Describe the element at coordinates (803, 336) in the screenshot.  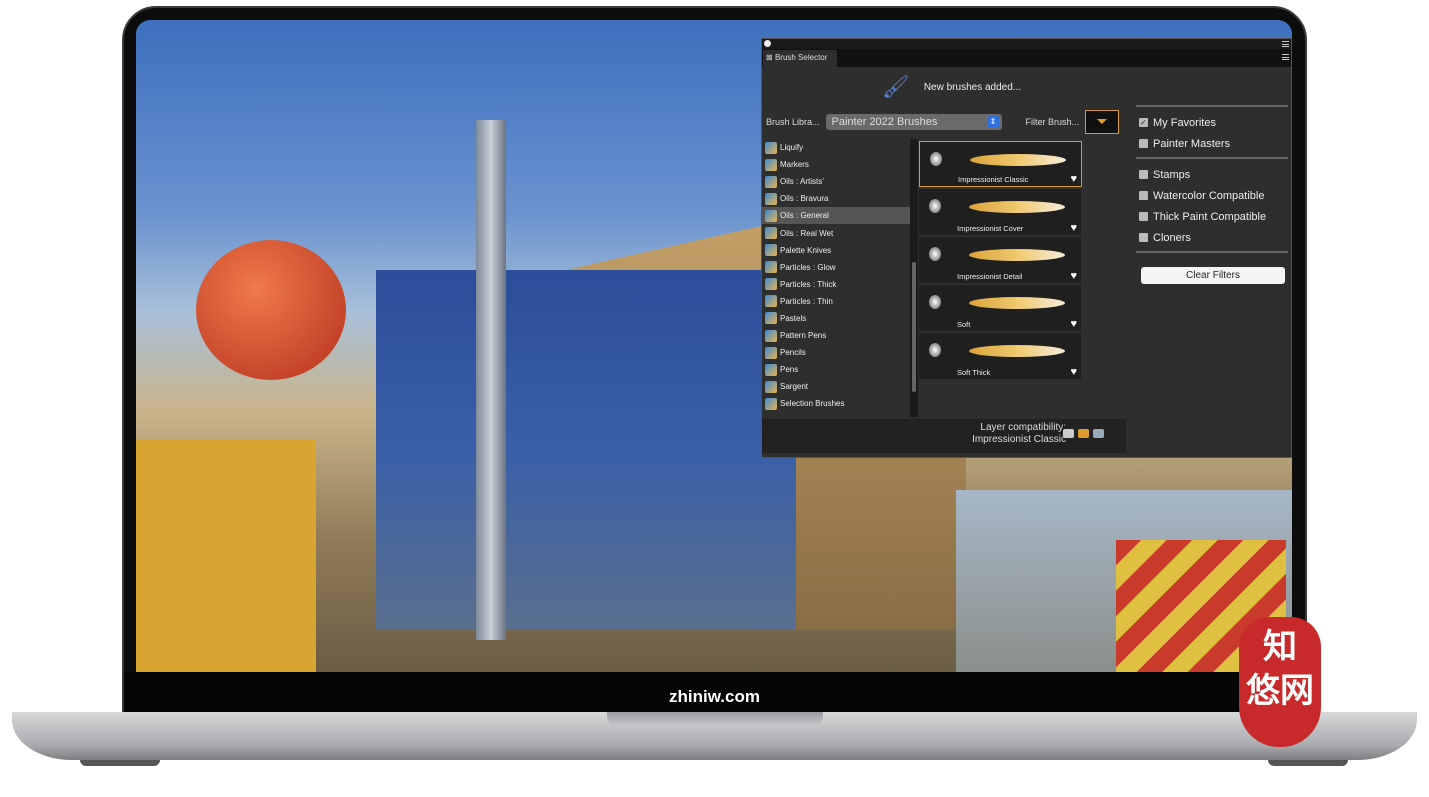
I see `category-label: Pattern Pens` at that location.